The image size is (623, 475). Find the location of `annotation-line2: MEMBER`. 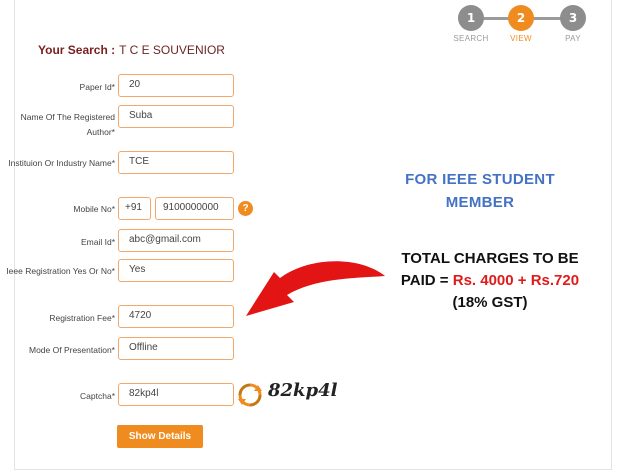

annotation-line2: MEMBER is located at coordinates (480, 202).